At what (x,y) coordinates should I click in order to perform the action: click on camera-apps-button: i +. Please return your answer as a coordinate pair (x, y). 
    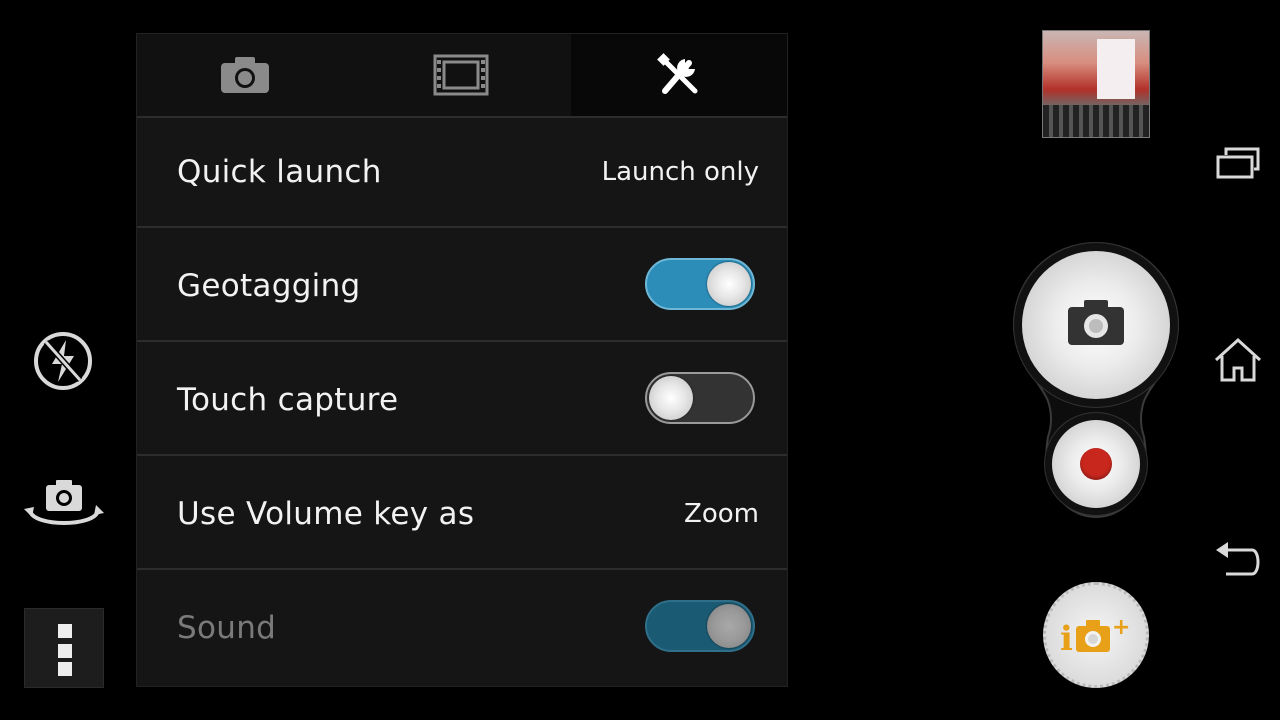
    Looking at the image, I should click on (1096, 635).